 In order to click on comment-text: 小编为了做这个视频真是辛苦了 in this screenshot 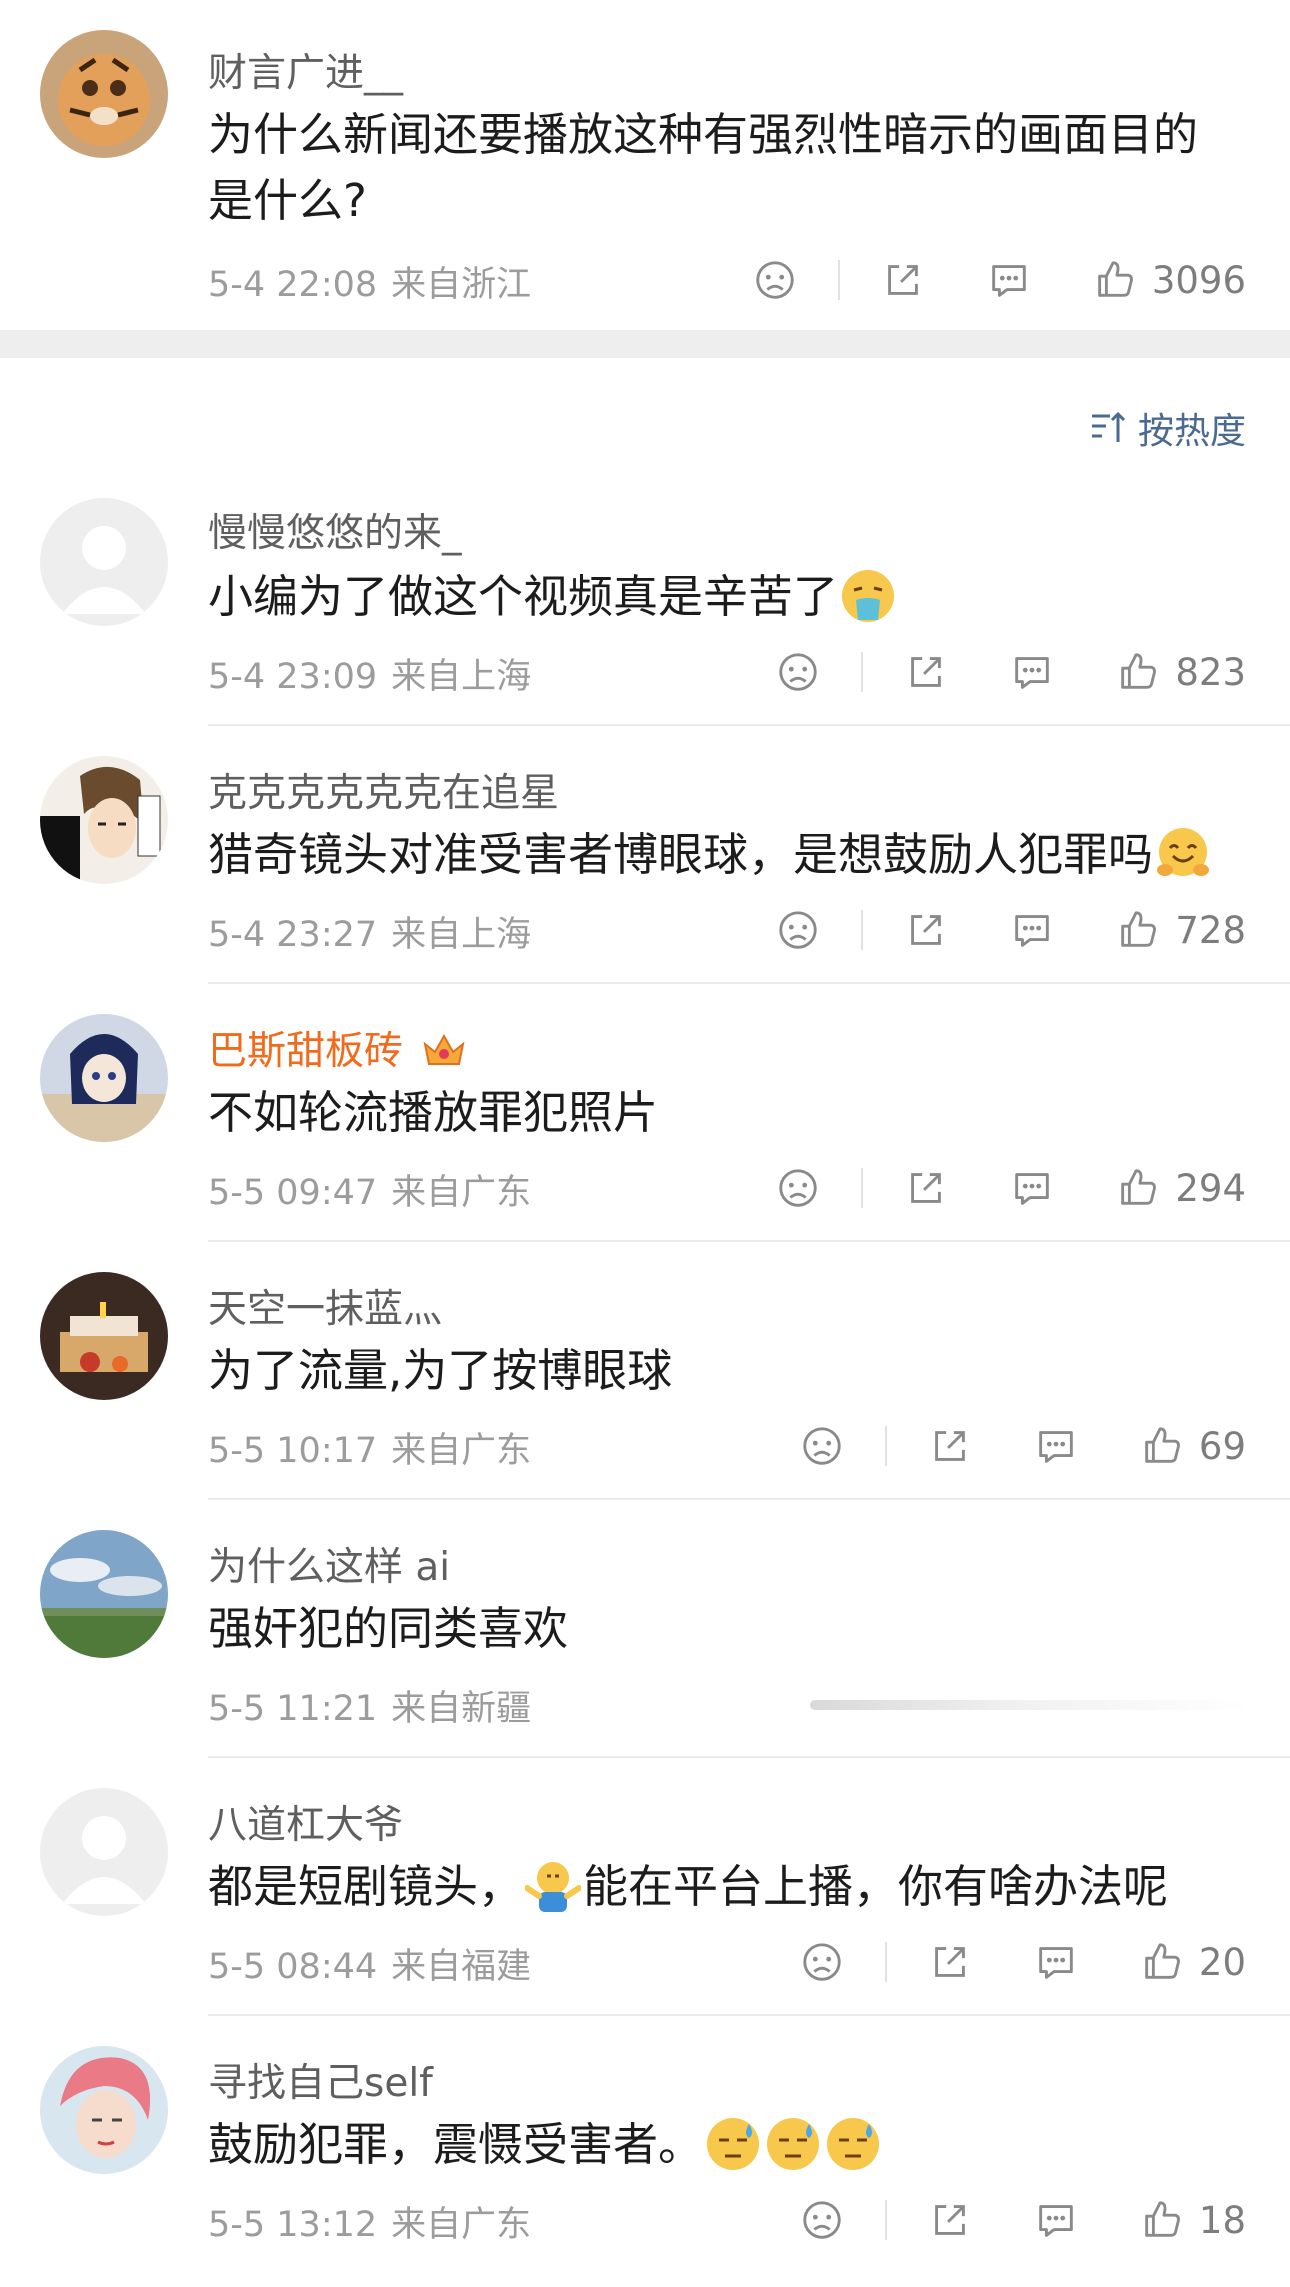, I will do `click(723, 597)`.